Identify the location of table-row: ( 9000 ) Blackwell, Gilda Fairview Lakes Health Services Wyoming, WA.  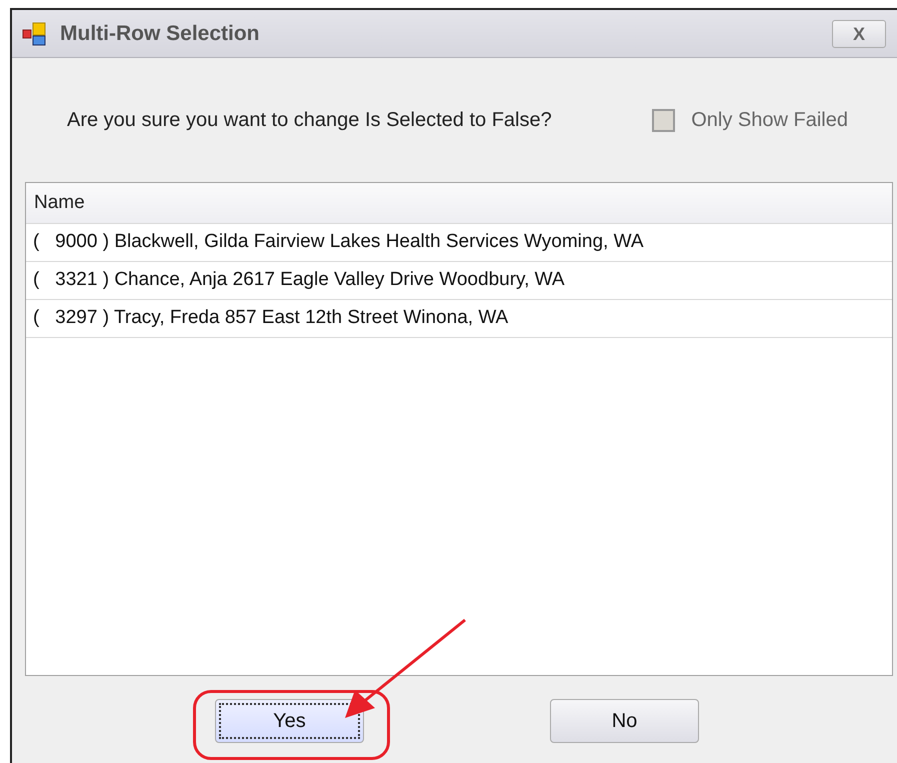
(459, 243).